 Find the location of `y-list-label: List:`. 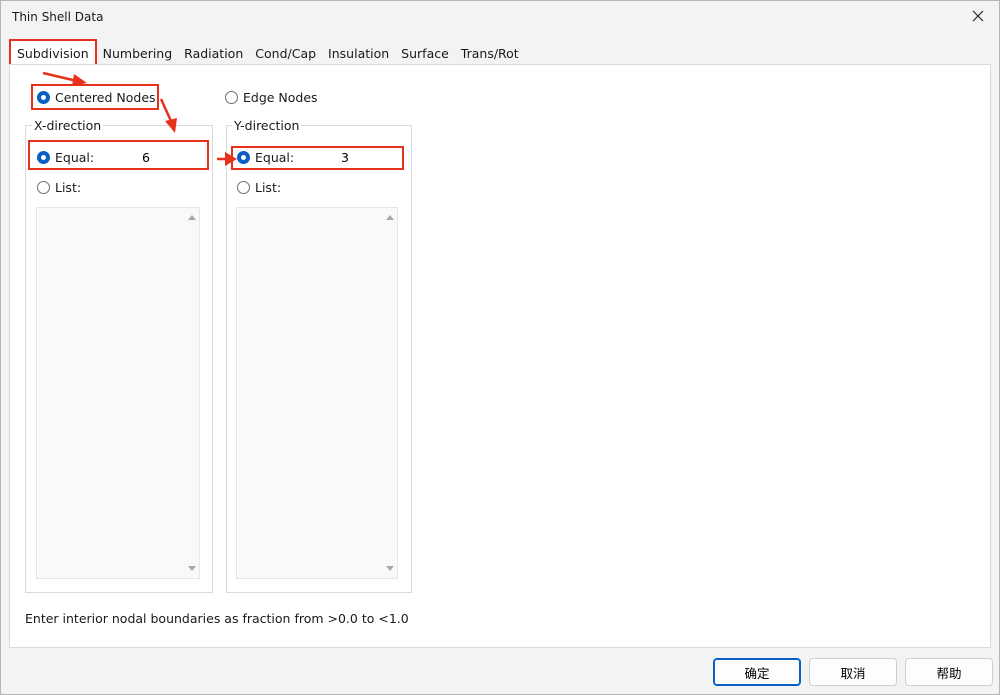

y-list-label: List: is located at coordinates (268, 187).